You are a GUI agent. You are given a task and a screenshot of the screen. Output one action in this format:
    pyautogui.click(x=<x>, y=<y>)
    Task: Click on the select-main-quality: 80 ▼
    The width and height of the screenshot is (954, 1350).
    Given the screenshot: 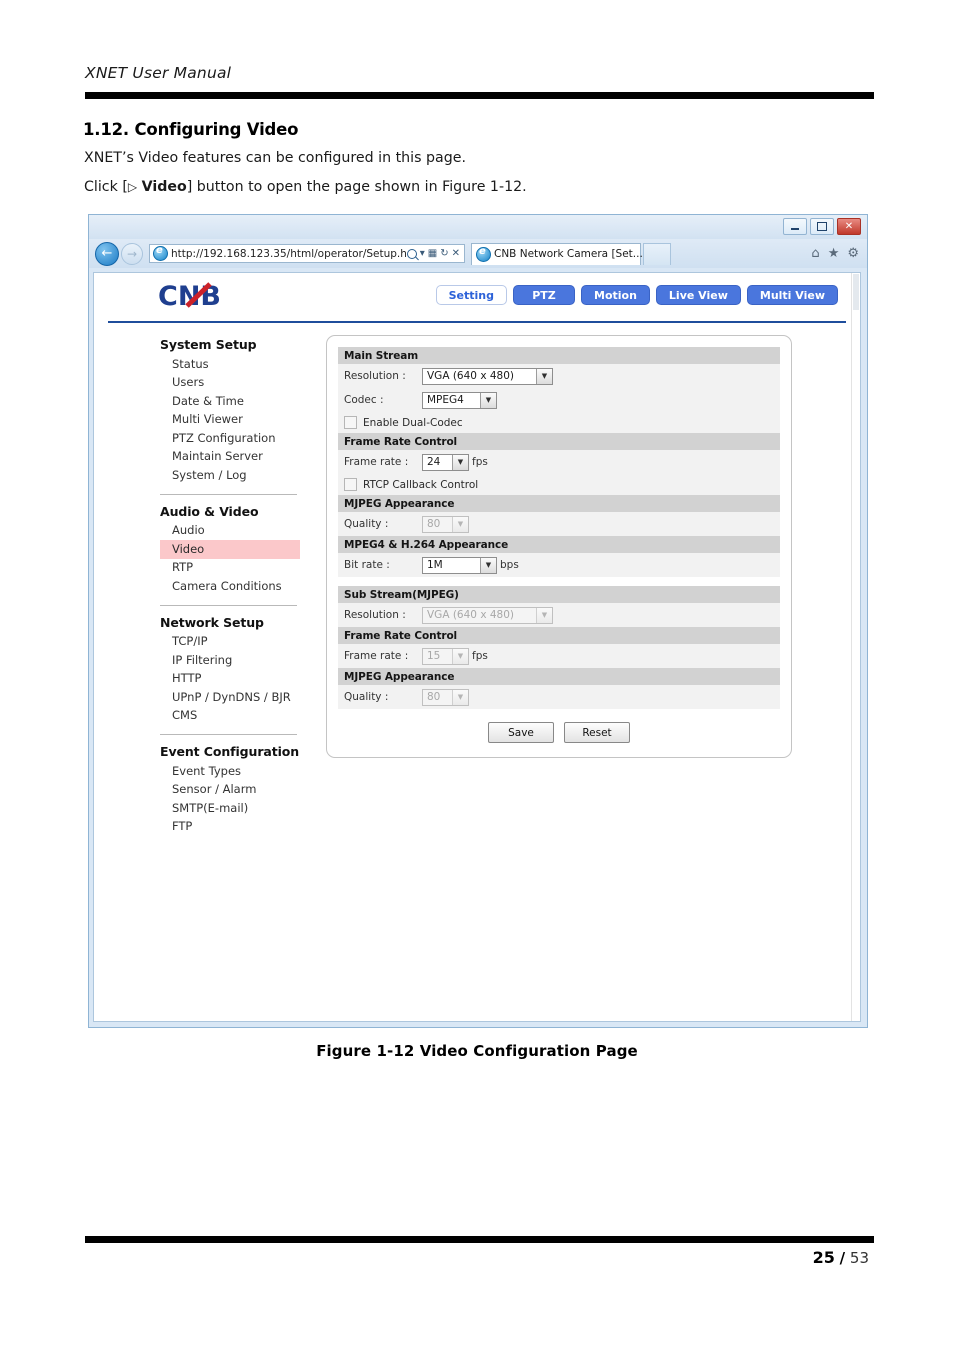 What is the action you would take?
    pyautogui.click(x=445, y=524)
    